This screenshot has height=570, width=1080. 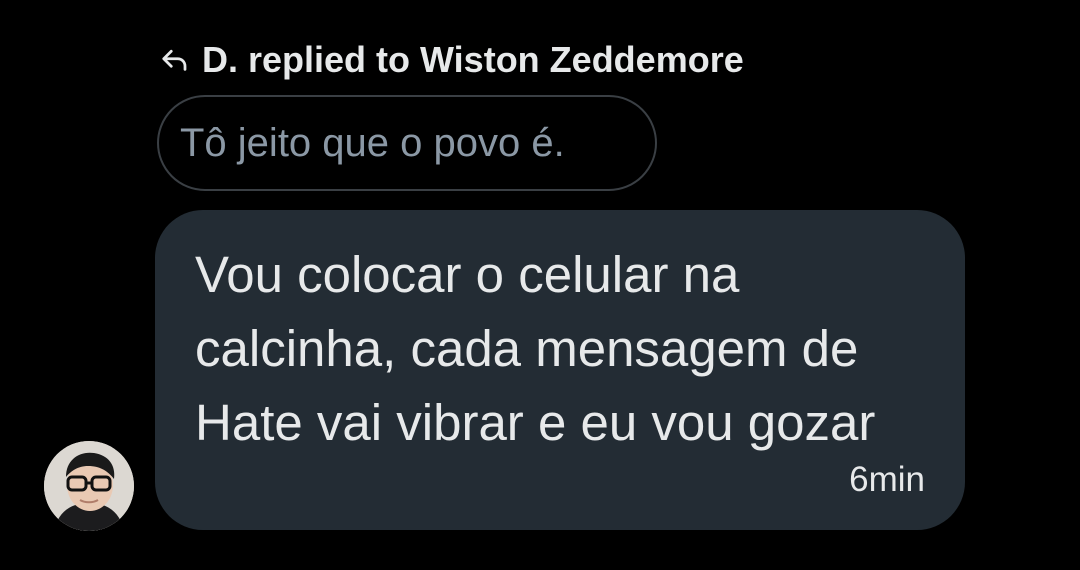 I want to click on avatar, so click(x=89, y=486).